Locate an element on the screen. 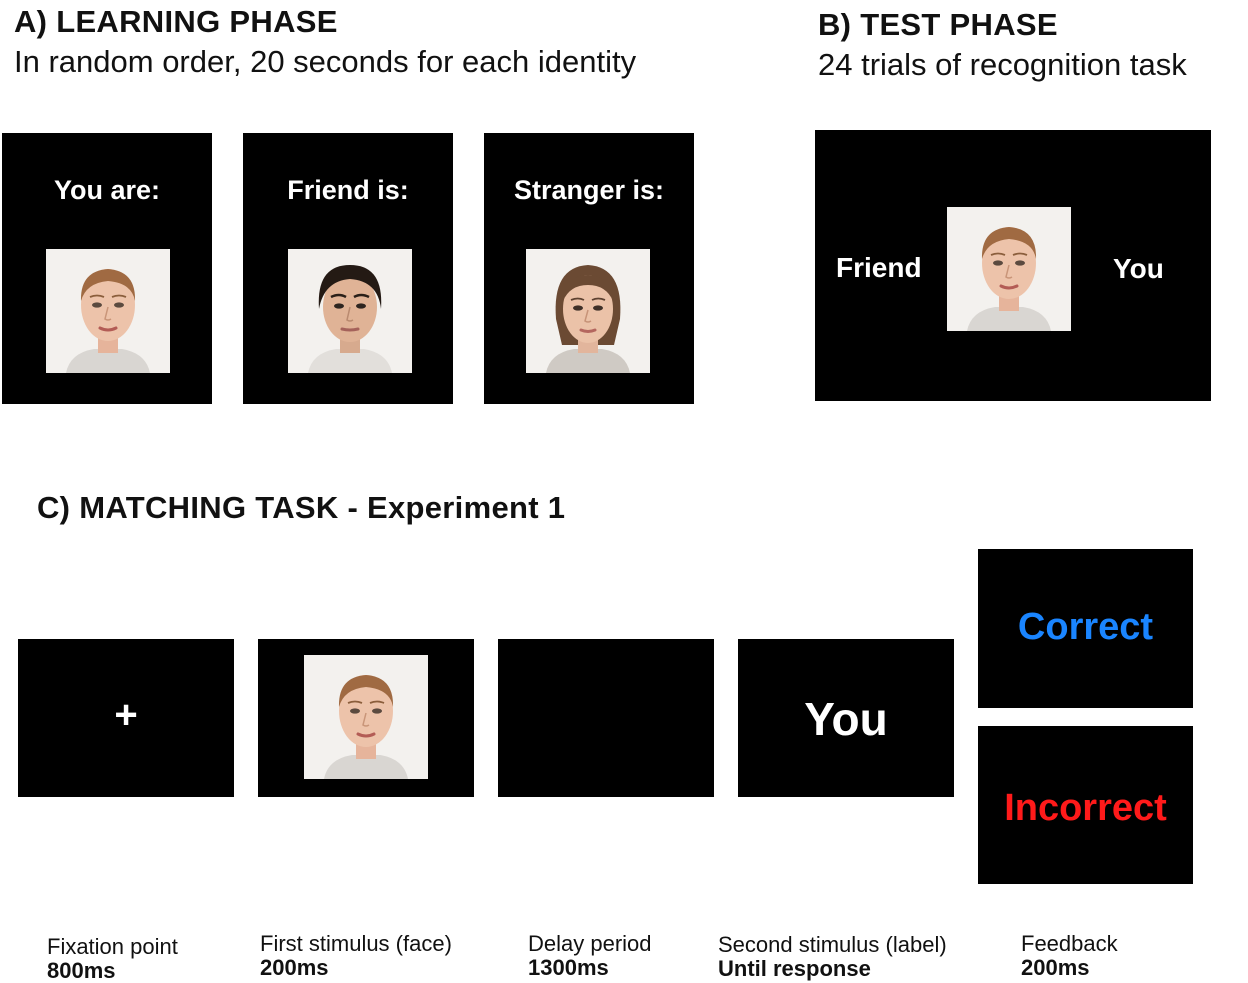  feedback-incorrect-text: Incorrect is located at coordinates (1085, 808).